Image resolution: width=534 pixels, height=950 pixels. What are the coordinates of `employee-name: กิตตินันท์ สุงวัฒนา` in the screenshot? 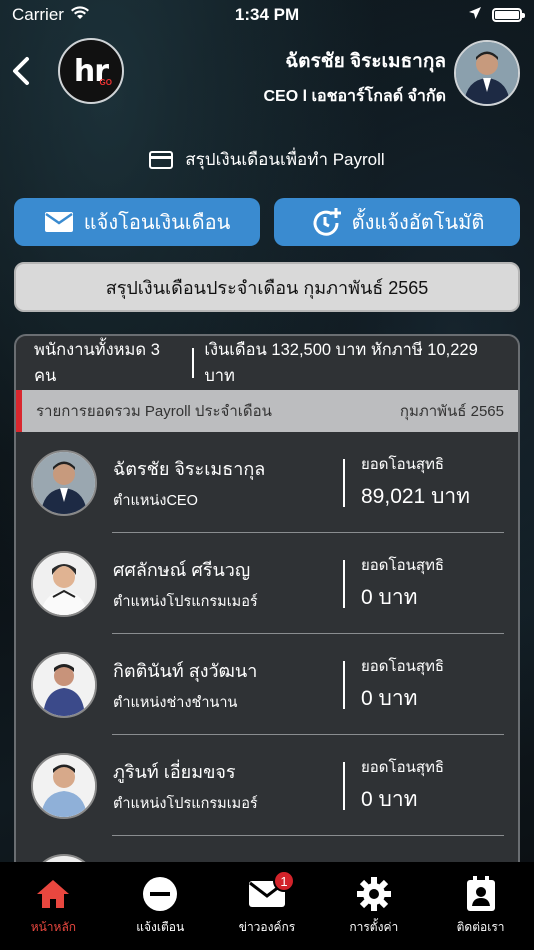 It's located at (185, 670).